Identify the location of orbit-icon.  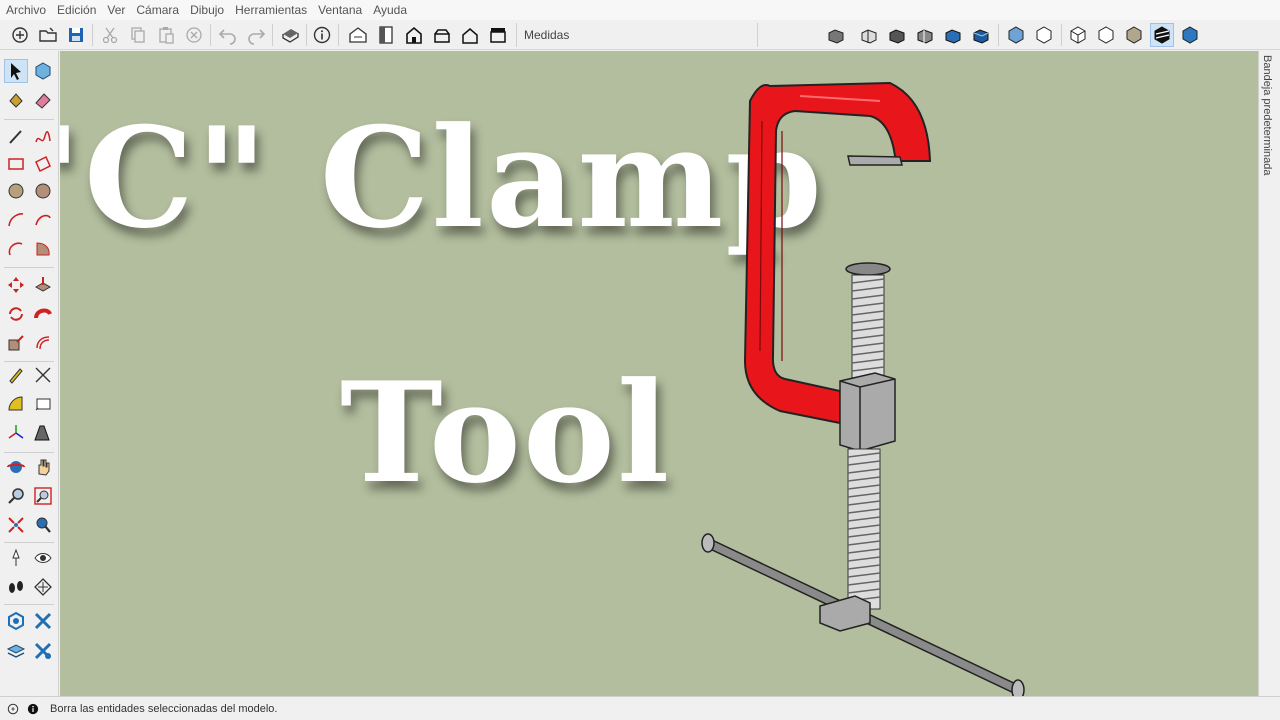
(16, 467).